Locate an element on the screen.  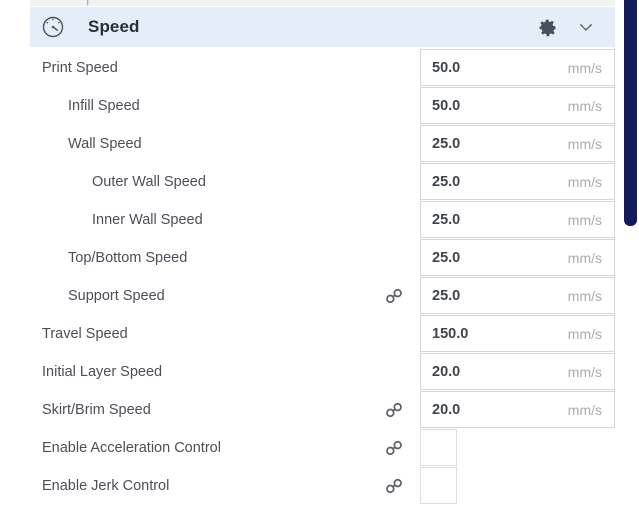
speedometer-icon is located at coordinates (53, 27).